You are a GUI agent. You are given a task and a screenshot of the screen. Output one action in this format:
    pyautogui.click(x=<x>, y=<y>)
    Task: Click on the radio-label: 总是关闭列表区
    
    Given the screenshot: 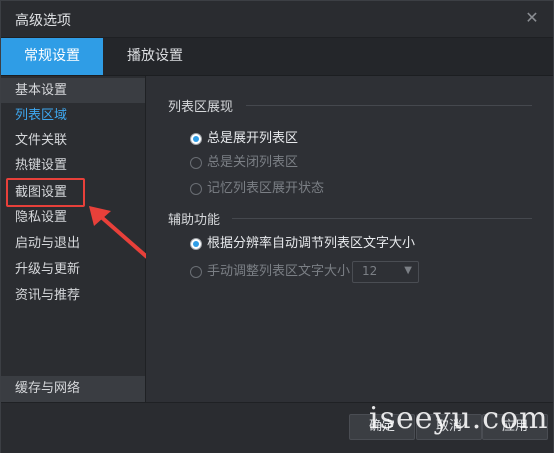 What is the action you would take?
    pyautogui.click(x=253, y=162)
    